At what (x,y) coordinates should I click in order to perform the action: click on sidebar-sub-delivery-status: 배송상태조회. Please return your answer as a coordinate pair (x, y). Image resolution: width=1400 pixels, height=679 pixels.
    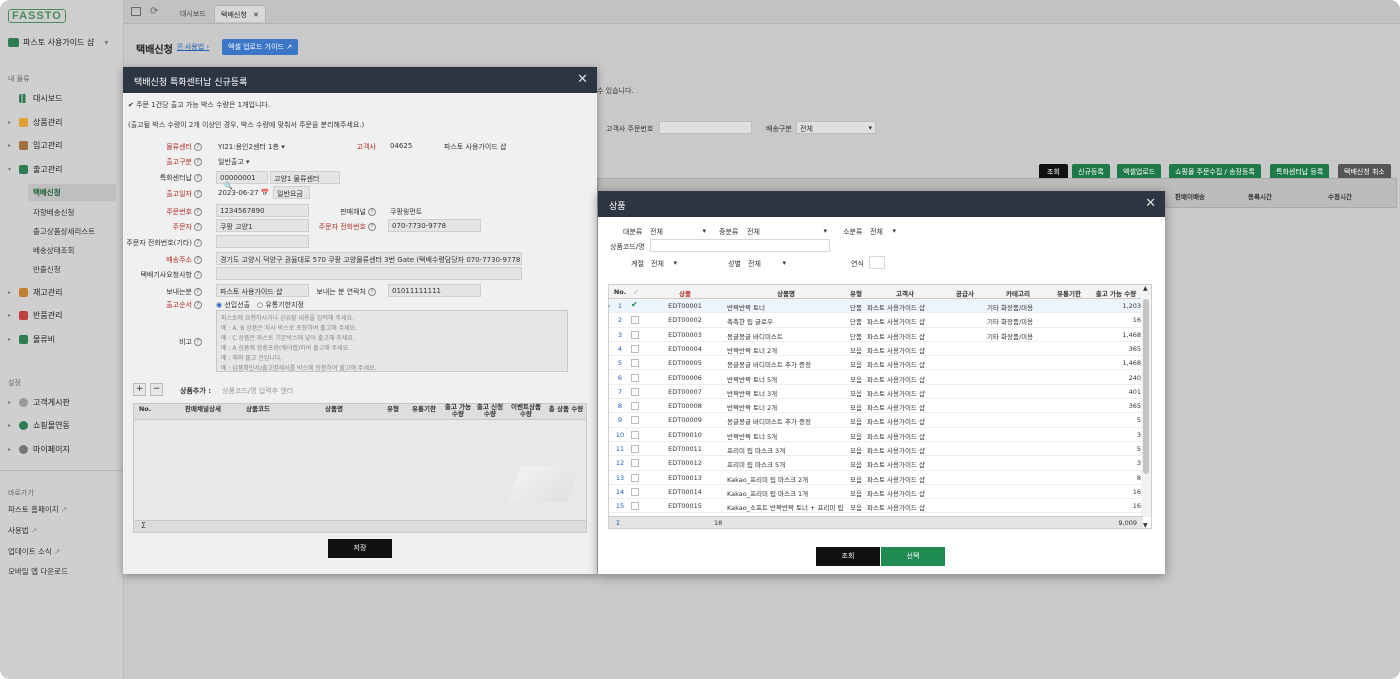
    Looking at the image, I should click on (53, 250).